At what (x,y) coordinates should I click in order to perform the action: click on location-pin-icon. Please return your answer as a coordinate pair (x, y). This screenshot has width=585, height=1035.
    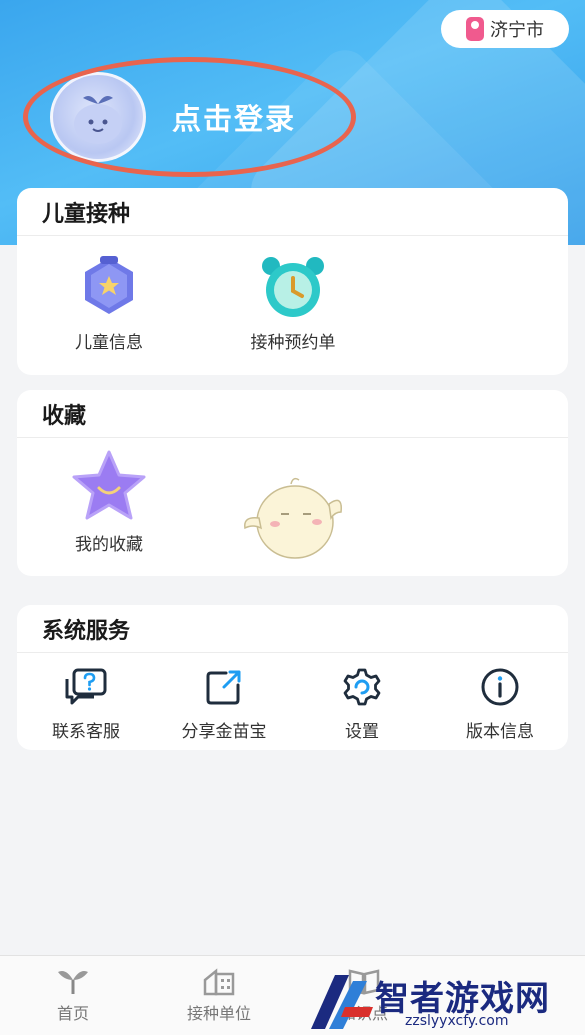
    Looking at the image, I should click on (475, 29).